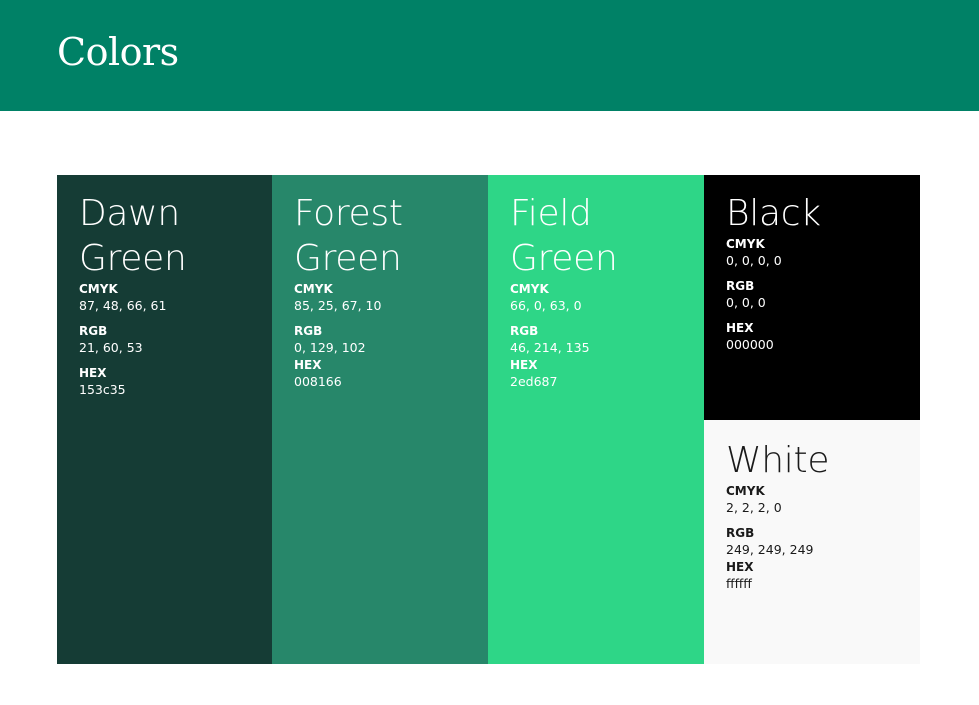 This screenshot has width=979, height=705. I want to click on swatch-name-line: Black, so click(773, 213).